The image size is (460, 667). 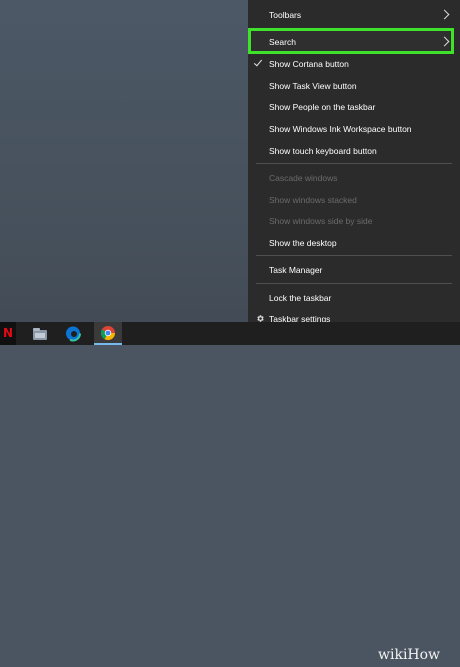 I want to click on chrome-logo-icon, so click(x=108, y=333).